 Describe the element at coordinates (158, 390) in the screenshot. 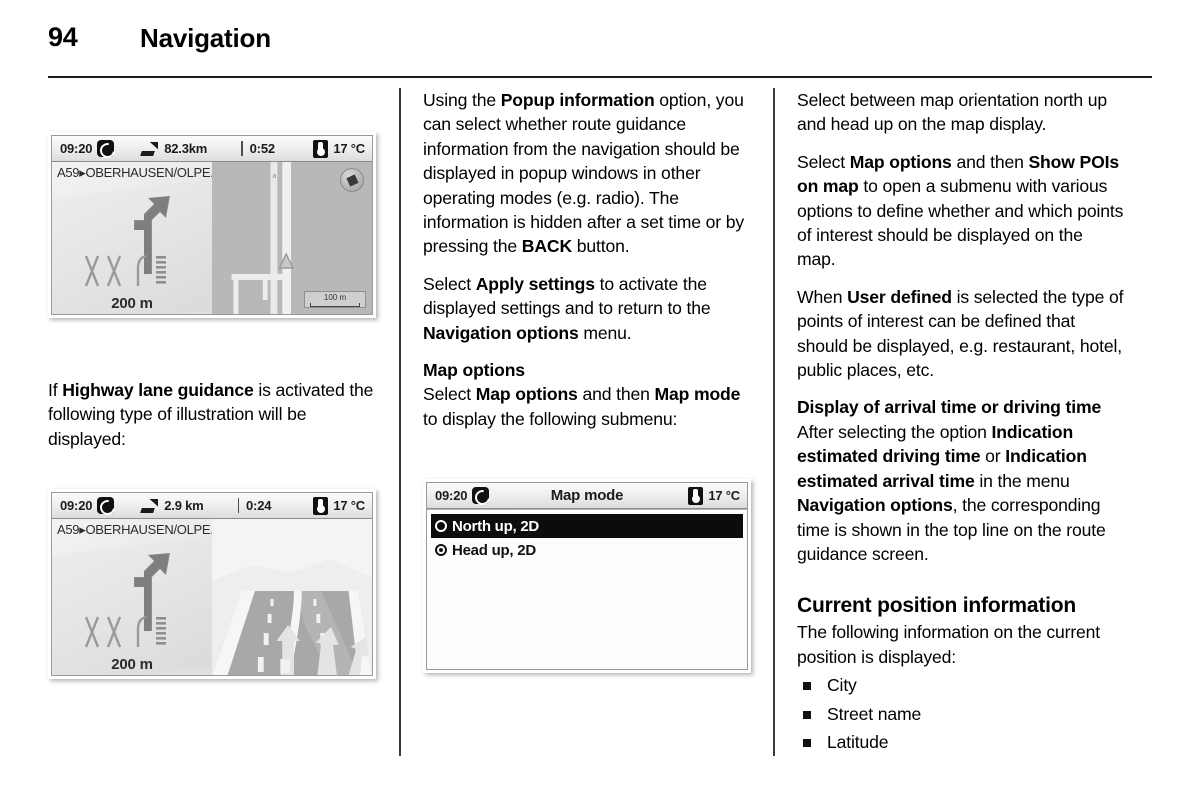

I see `text-bold: Highway lane guidance` at that location.